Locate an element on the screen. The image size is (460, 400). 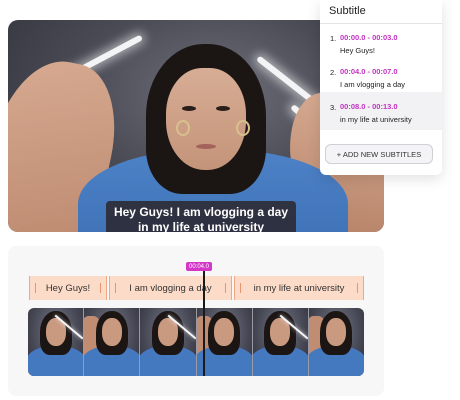
timeline-segment-2: I am vlogging a day is located at coordinates (170, 288).